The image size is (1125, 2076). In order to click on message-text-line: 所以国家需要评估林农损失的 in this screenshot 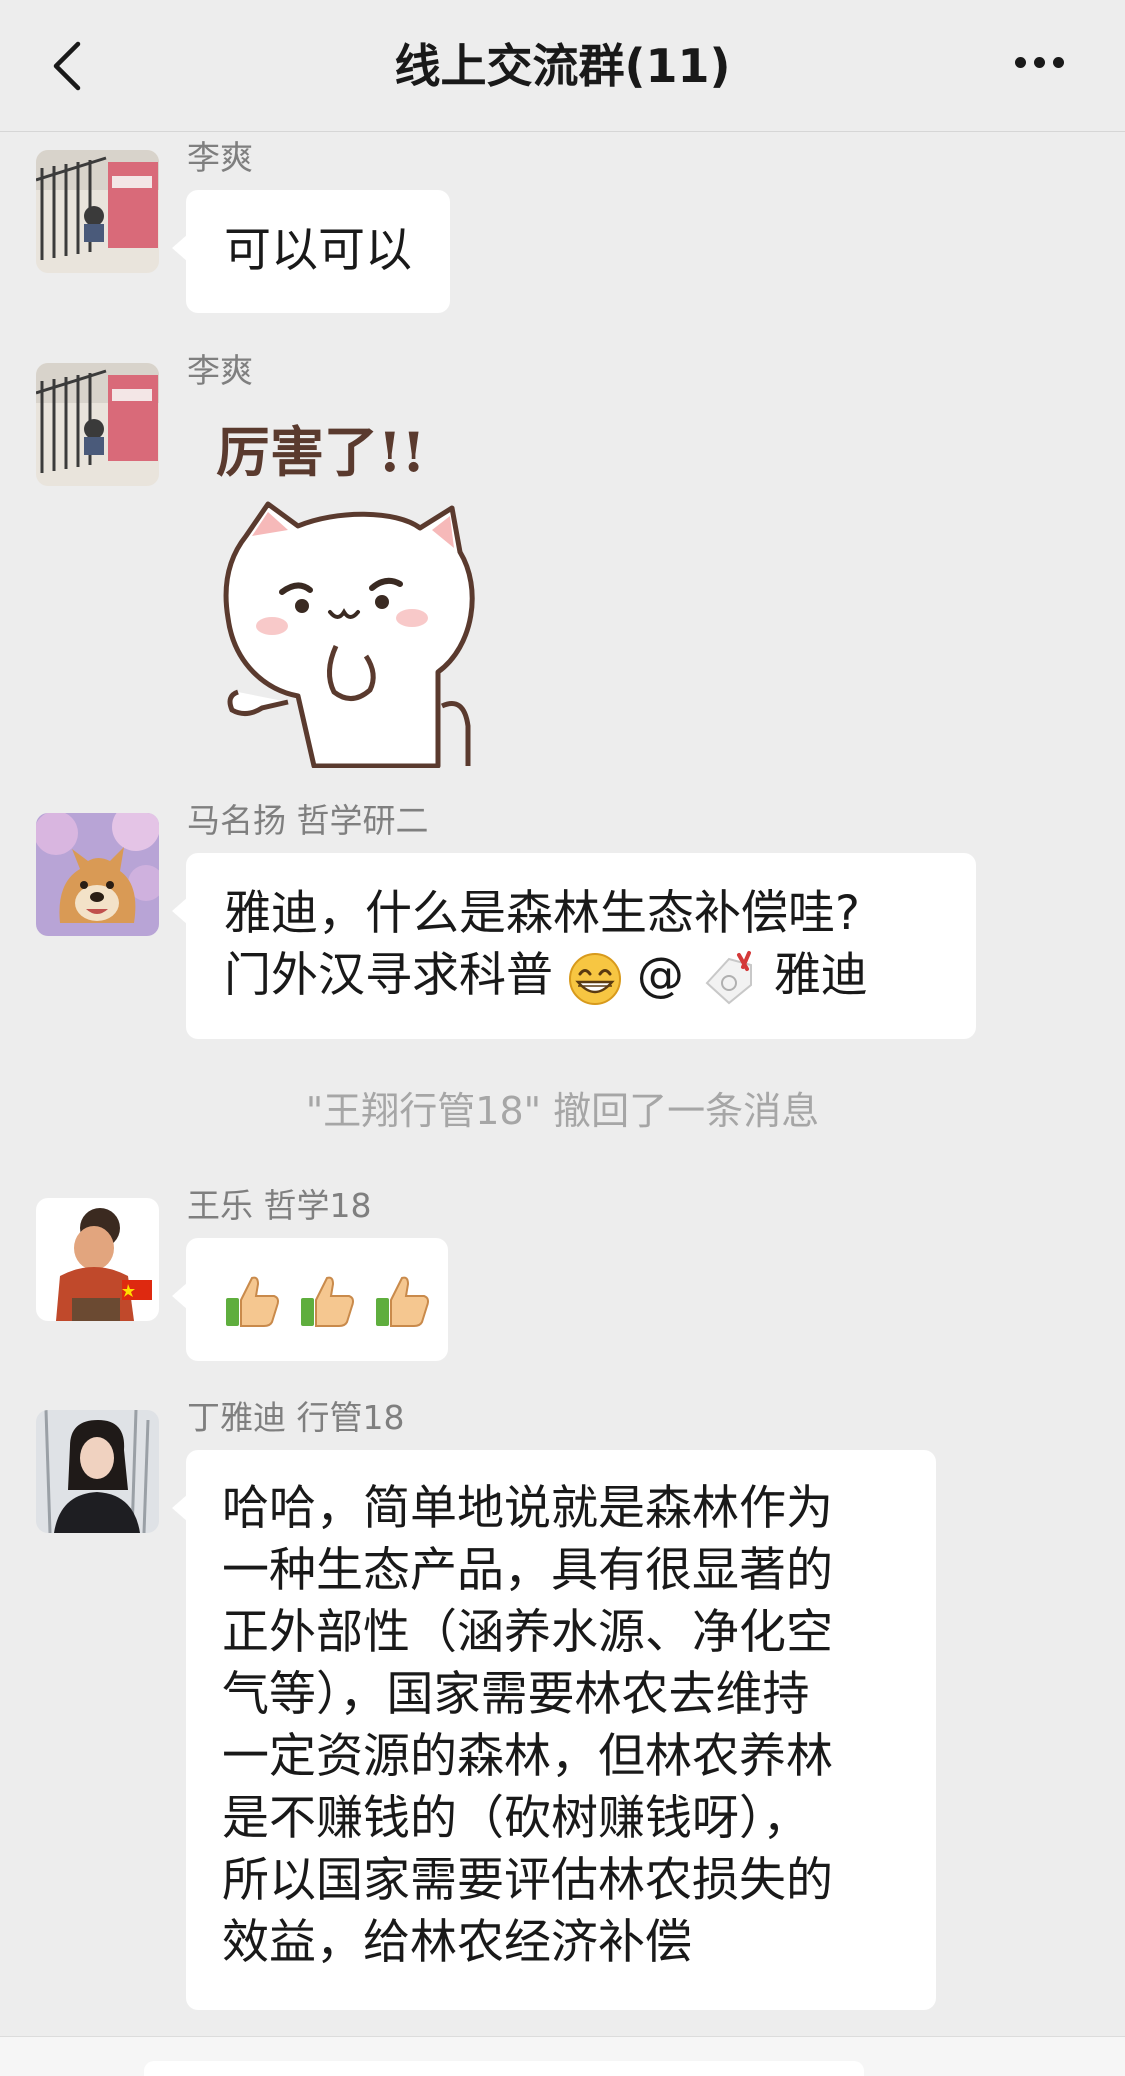, I will do `click(527, 1880)`.